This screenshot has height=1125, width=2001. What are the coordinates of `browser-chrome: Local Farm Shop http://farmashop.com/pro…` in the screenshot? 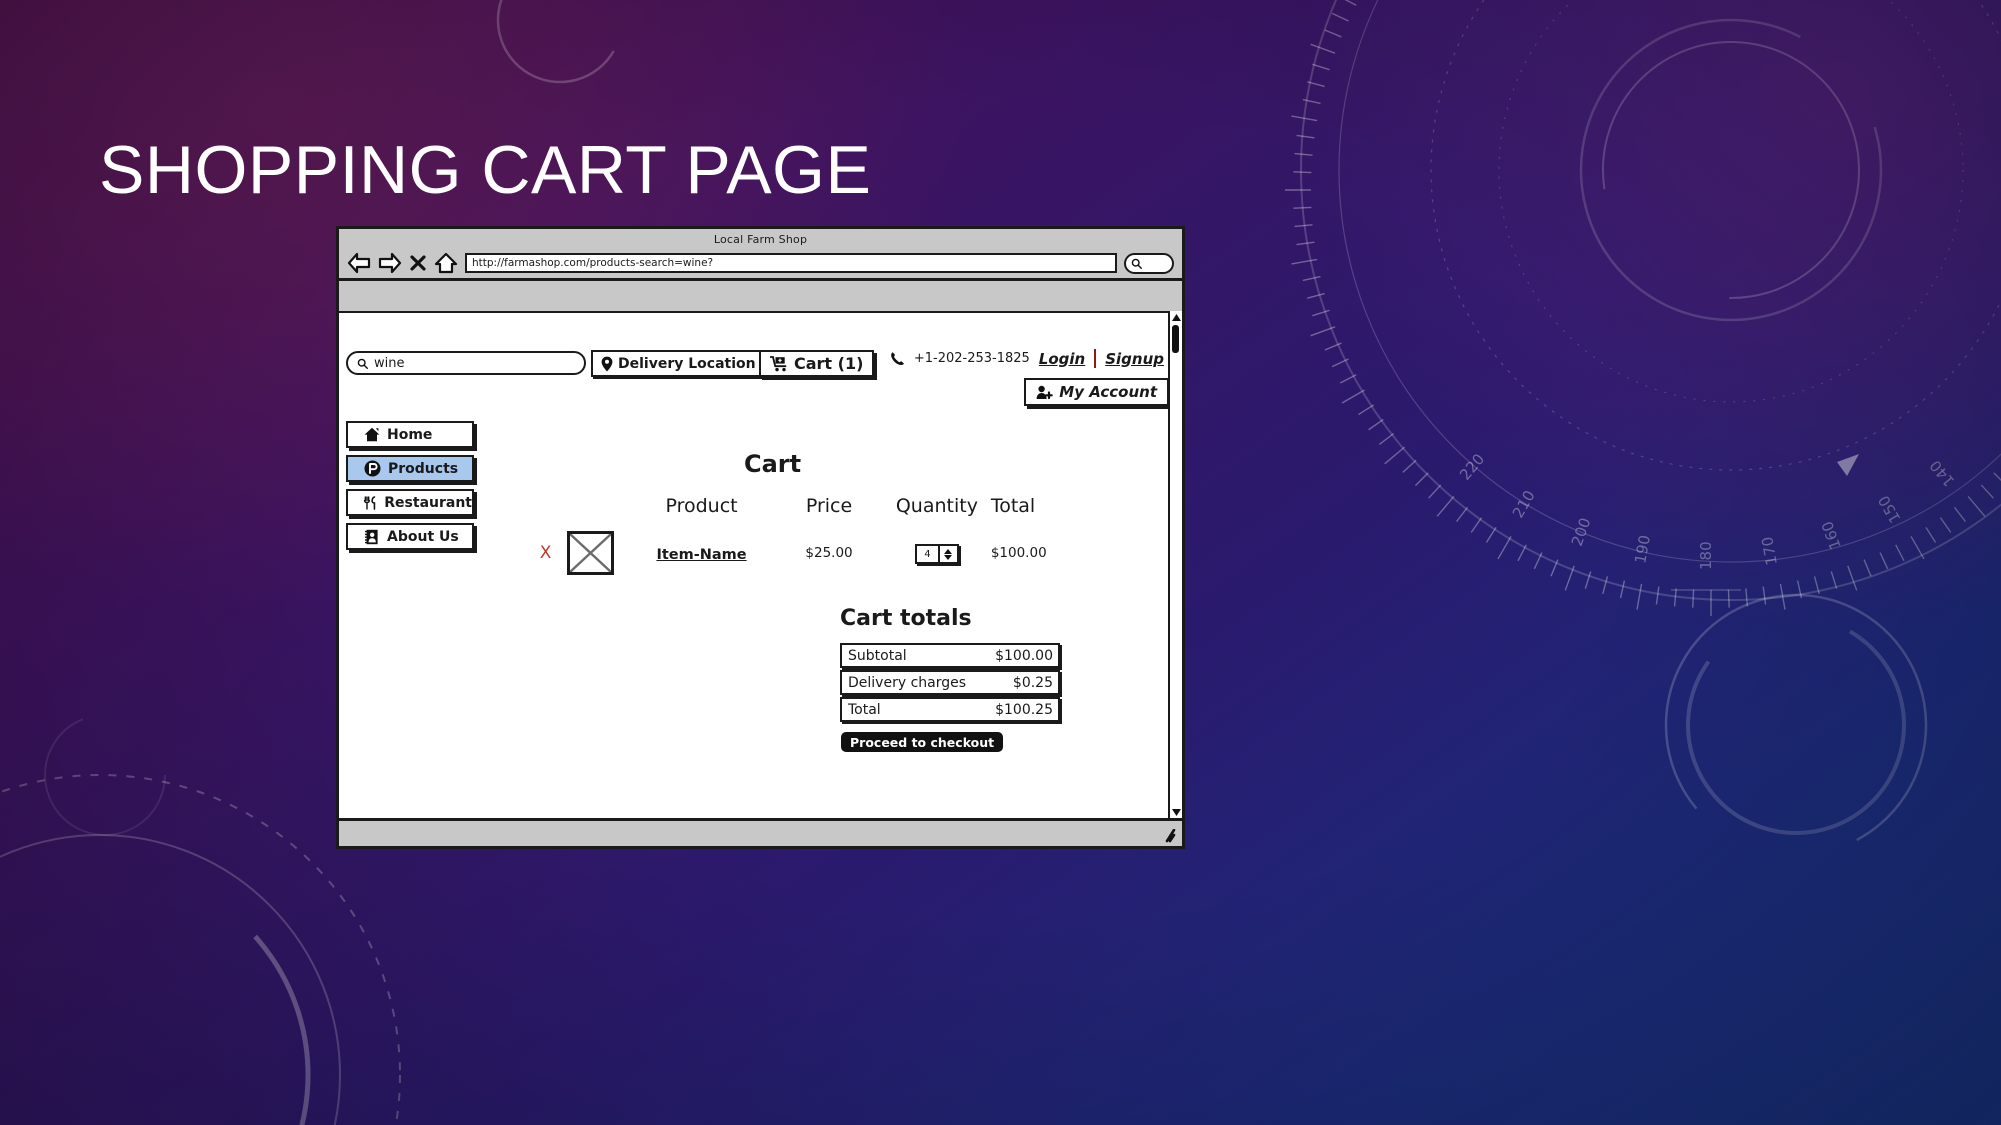 It's located at (760, 255).